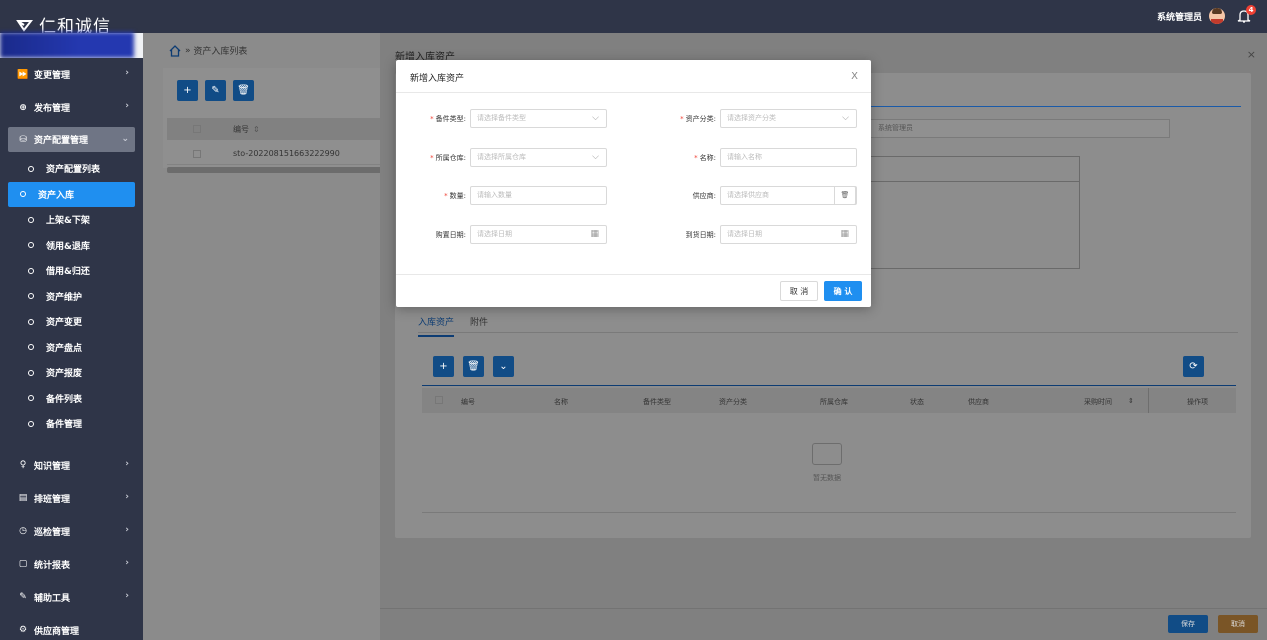 The height and width of the screenshot is (640, 1267). What do you see at coordinates (538, 195) in the screenshot?
I see `quantity-input: 请输入数量` at bounding box center [538, 195].